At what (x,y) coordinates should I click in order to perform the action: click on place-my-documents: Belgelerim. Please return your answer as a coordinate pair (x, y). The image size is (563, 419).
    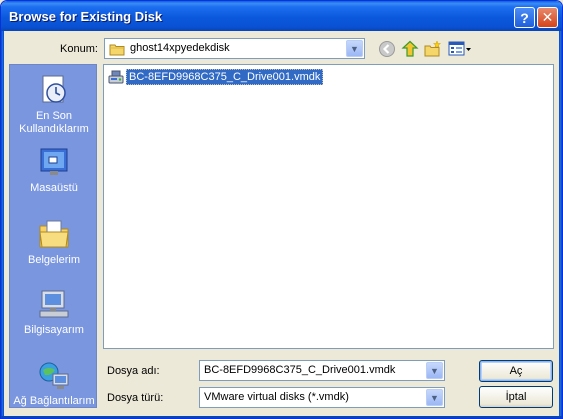
    Looking at the image, I should click on (54, 242).